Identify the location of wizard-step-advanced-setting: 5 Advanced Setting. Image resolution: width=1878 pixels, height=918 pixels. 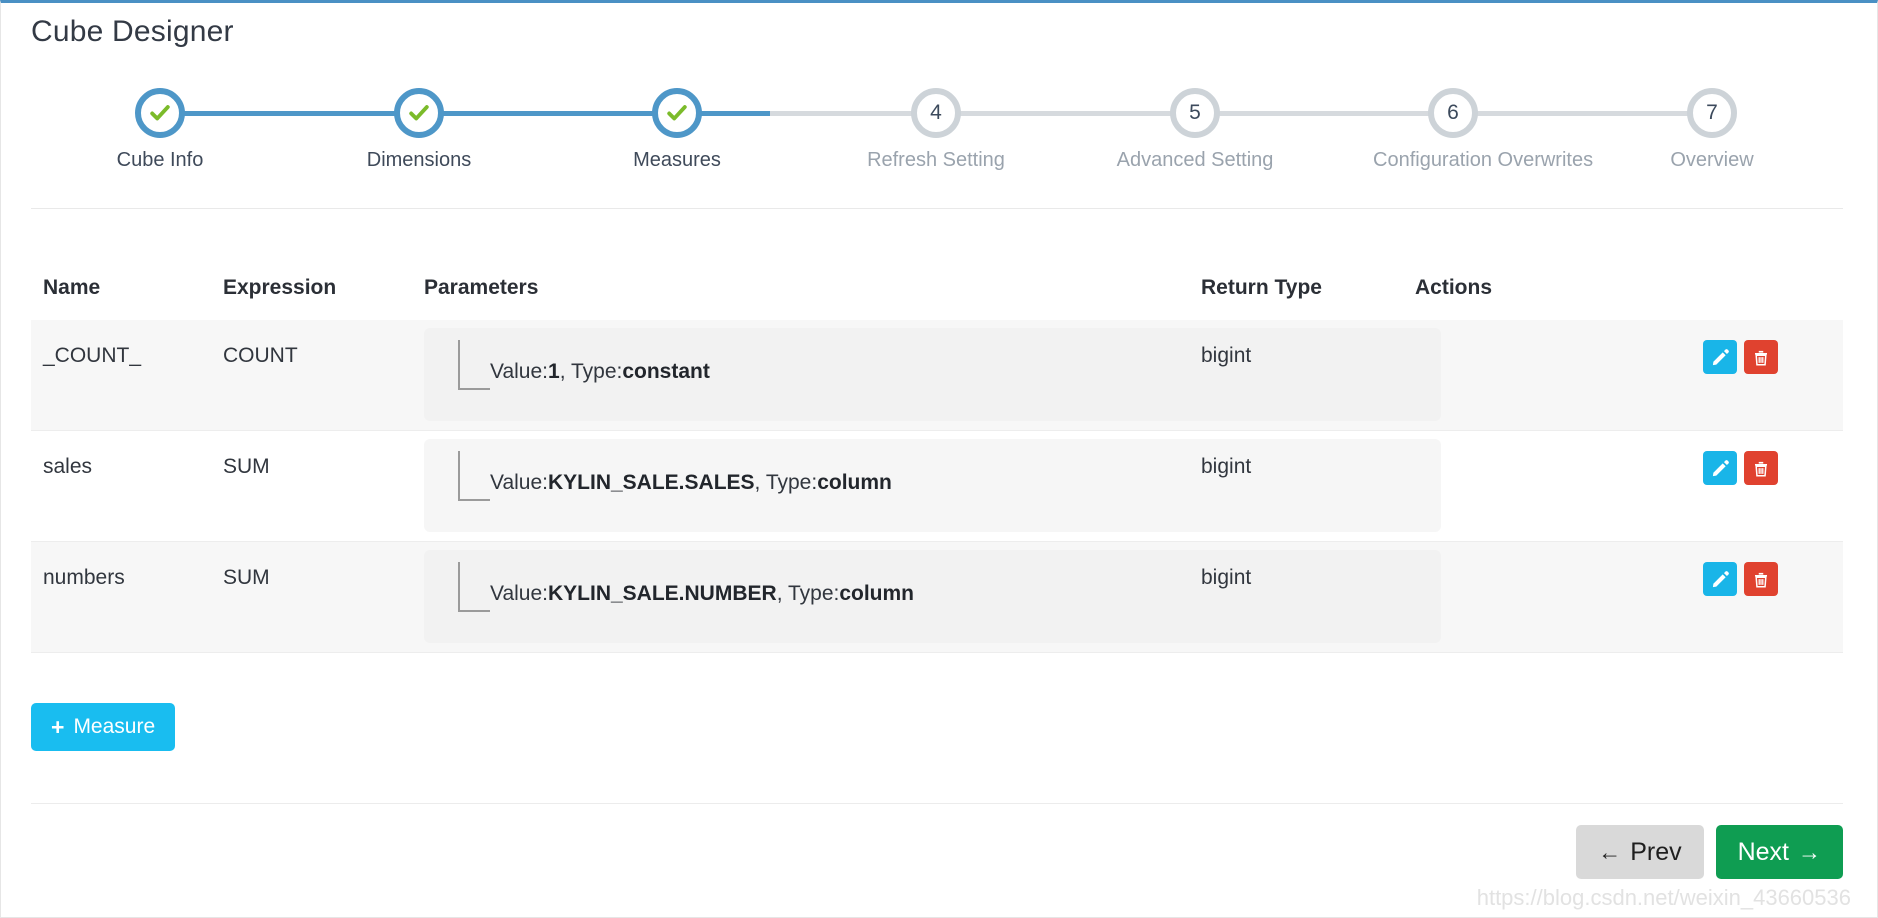
(1195, 127).